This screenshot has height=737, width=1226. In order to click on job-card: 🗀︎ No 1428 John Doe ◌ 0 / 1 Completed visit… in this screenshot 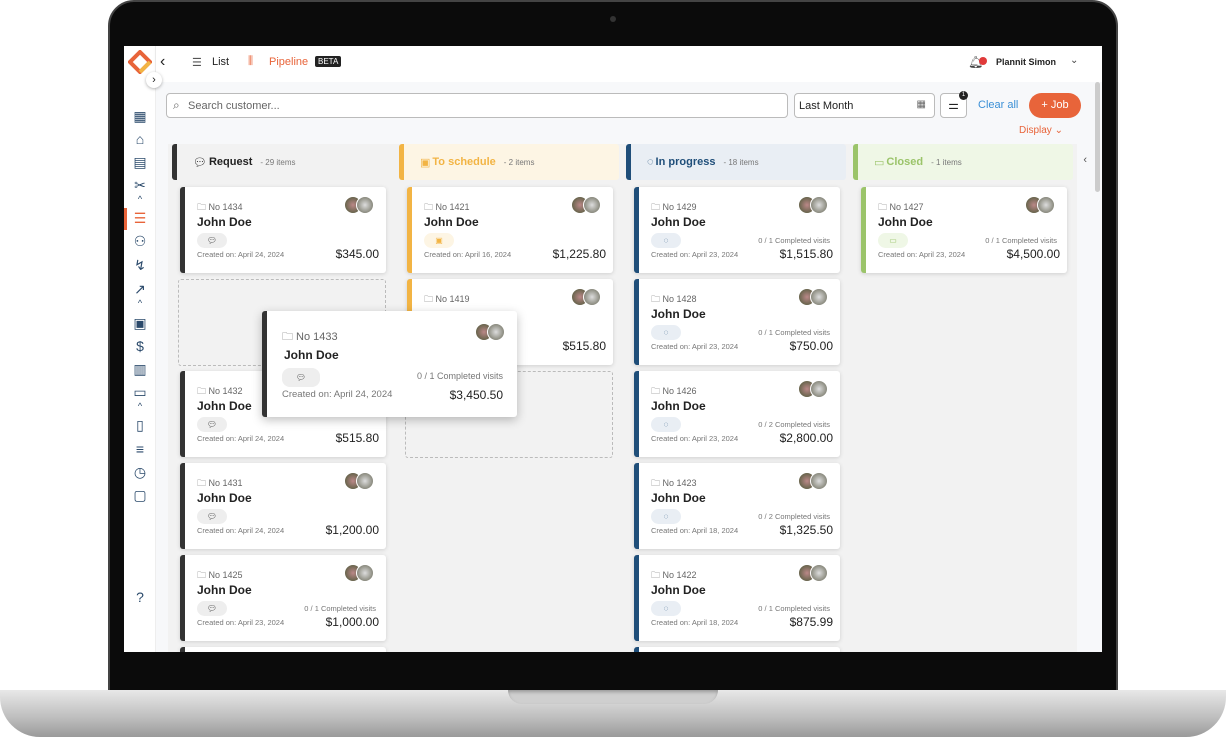, I will do `click(737, 322)`.